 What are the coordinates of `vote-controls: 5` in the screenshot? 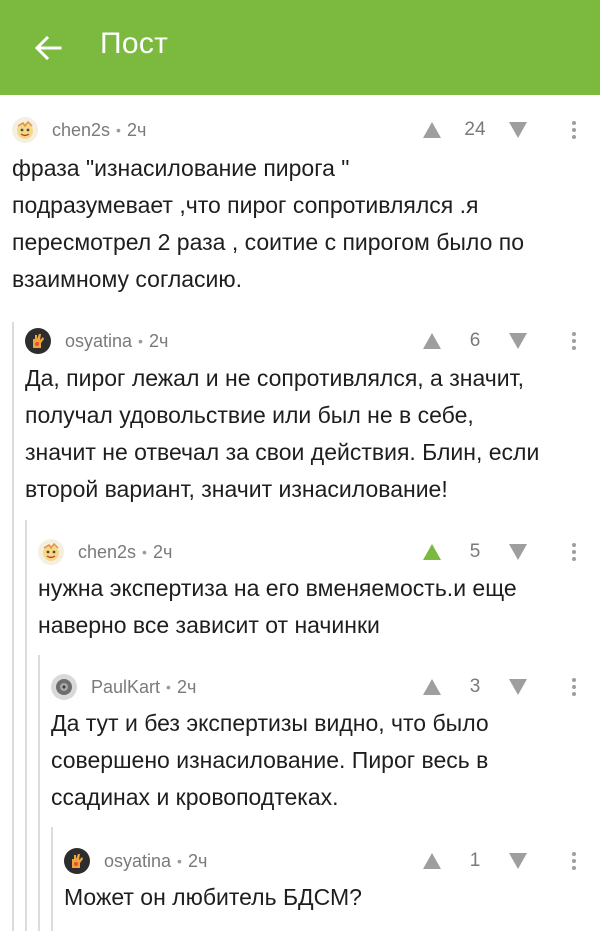 It's located at (475, 552).